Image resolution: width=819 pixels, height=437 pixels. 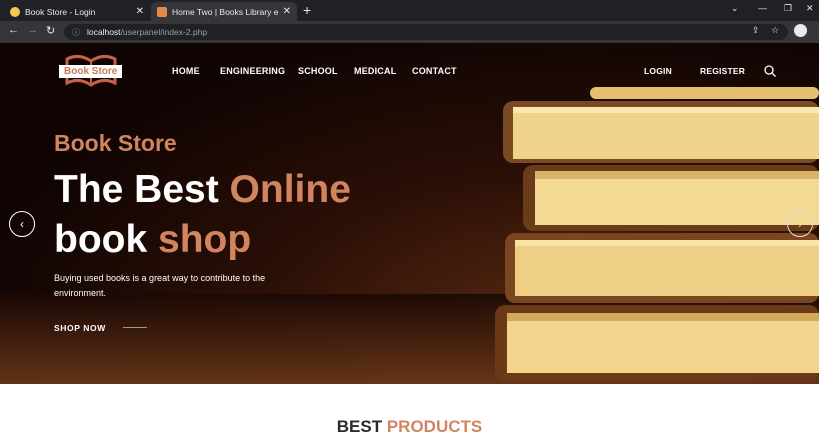 What do you see at coordinates (164, 32) in the screenshot?
I see `url-path: /userpanel/index-2.php` at bounding box center [164, 32].